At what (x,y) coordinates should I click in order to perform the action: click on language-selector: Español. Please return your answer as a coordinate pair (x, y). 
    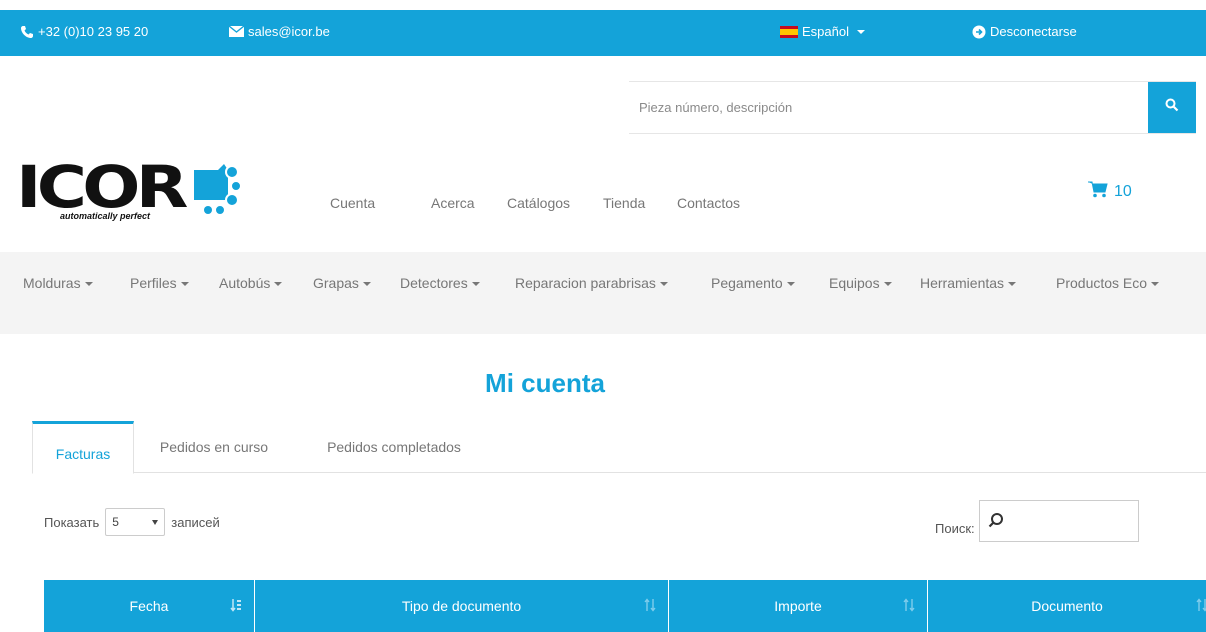
    Looking at the image, I should click on (822, 31).